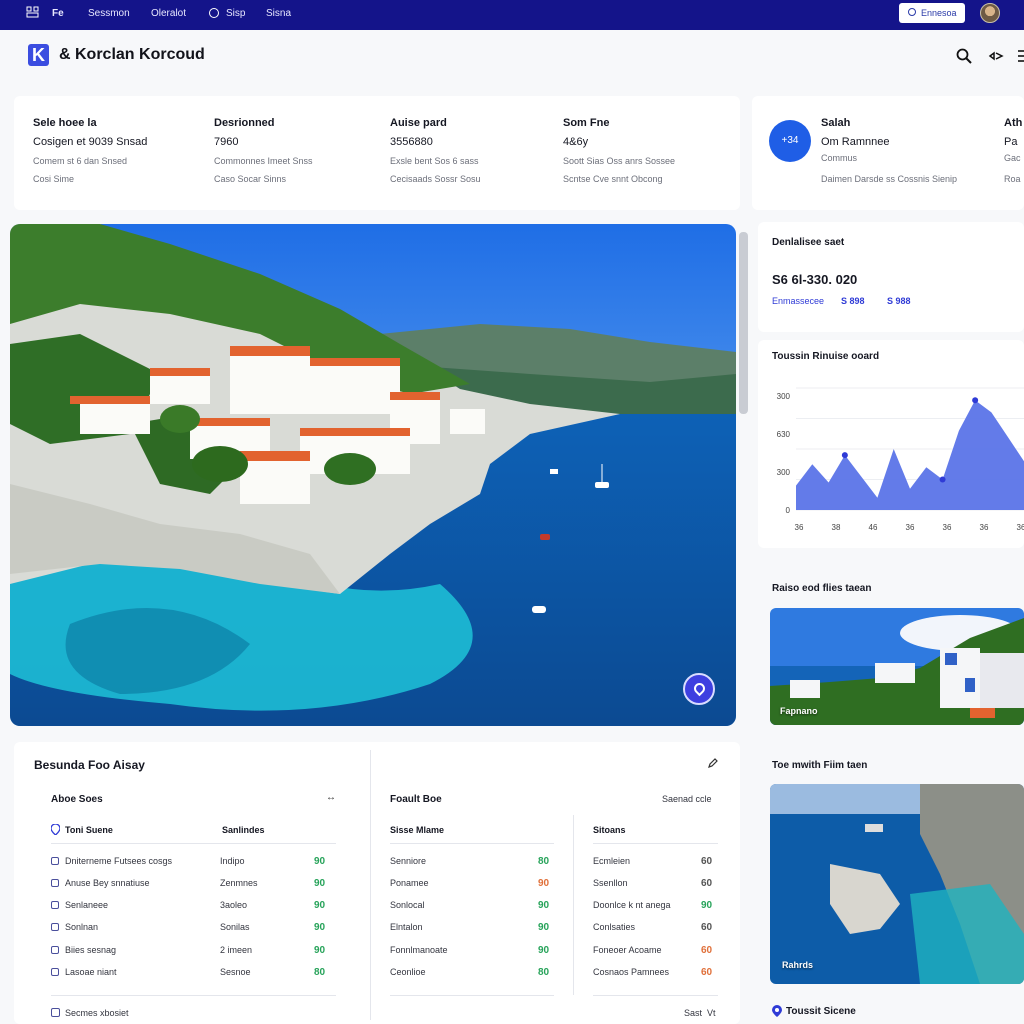  Describe the element at coordinates (214, 13) in the screenshot. I see `nav-circle-icon` at that location.